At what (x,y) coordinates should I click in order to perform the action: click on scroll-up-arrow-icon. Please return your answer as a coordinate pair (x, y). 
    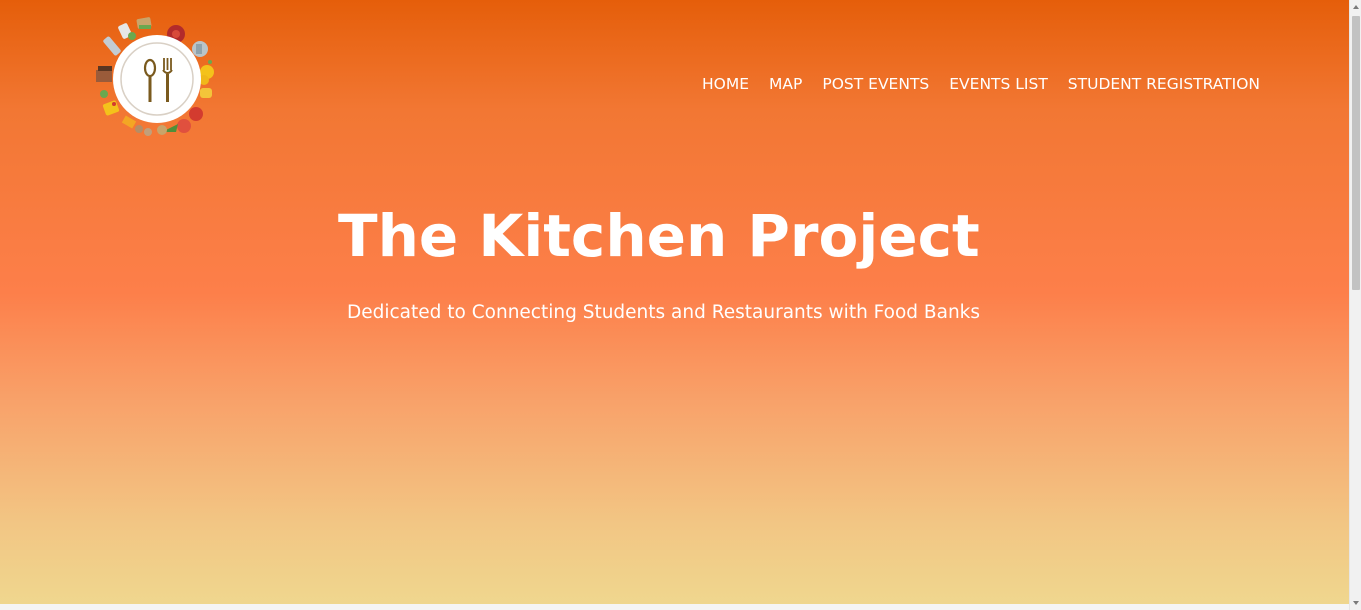
    Looking at the image, I should click on (1355, 7).